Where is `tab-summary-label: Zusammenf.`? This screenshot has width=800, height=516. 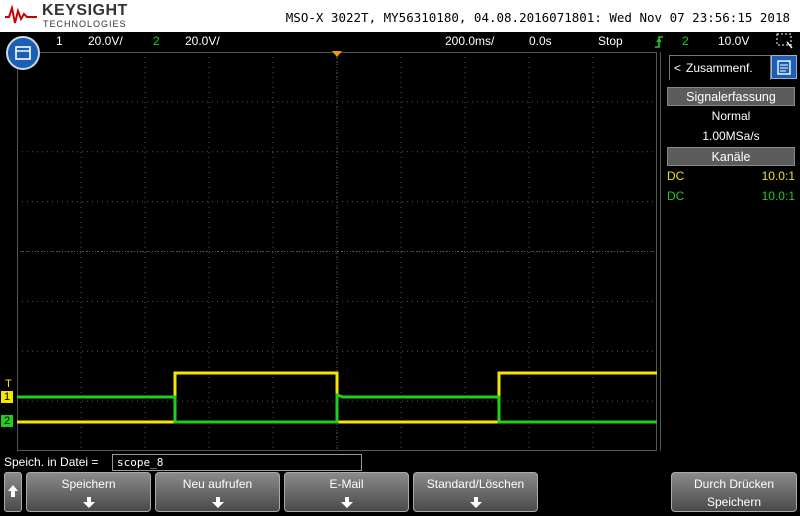 tab-summary-label: Zusammenf. is located at coordinates (719, 68).